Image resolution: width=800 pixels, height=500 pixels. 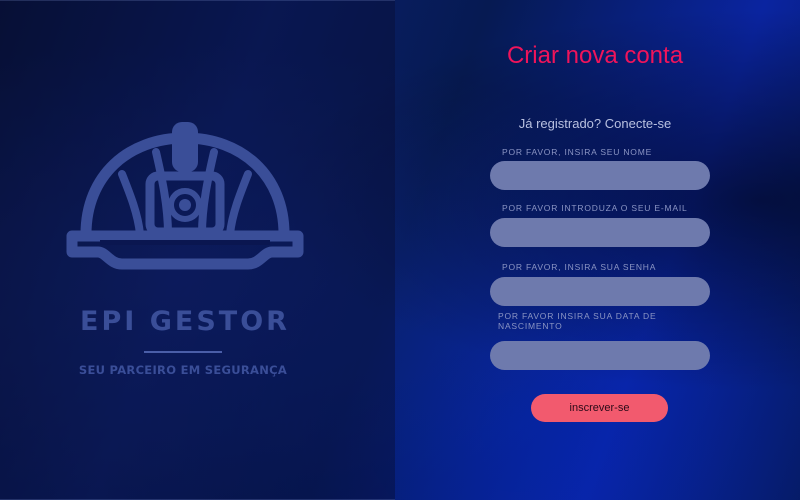 I want to click on email-label: POR FAVOR INTRODUZA O SEU E-MAIL, so click(x=595, y=208).